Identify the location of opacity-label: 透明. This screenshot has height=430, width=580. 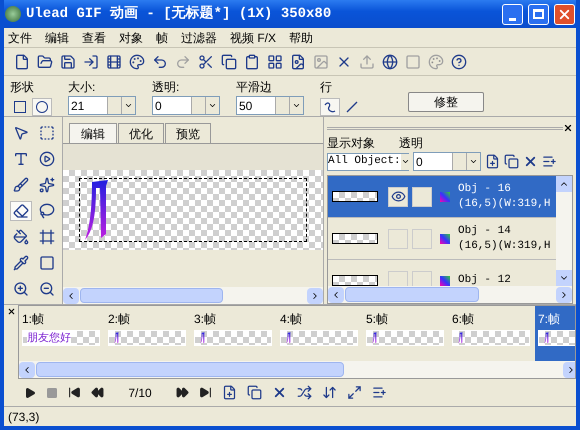
(411, 143).